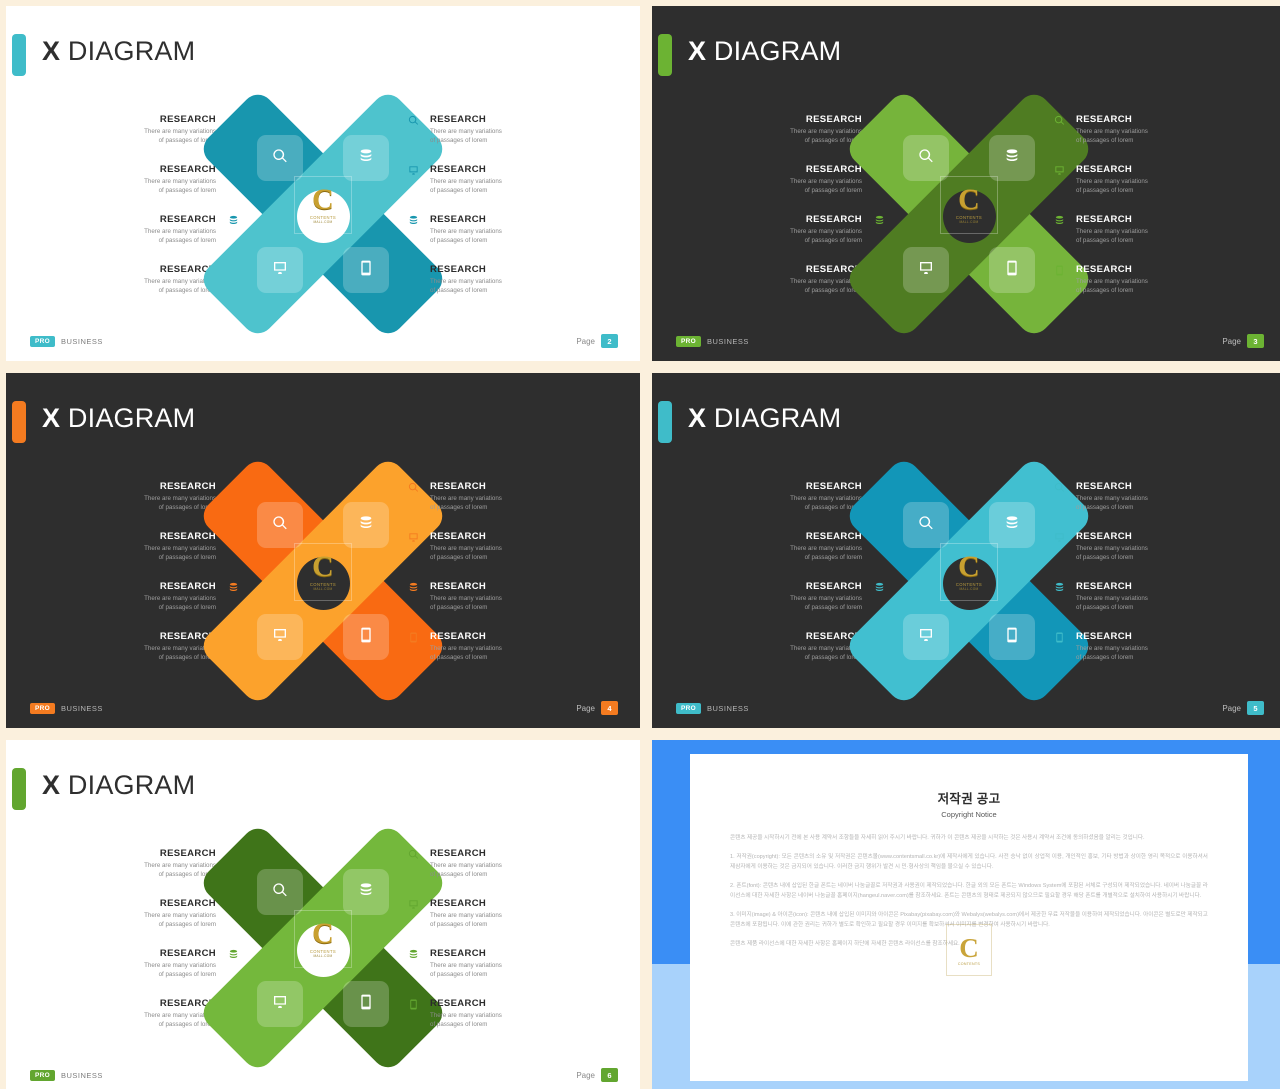 The width and height of the screenshot is (1280, 1089). I want to click on footer-pagination: Page 2, so click(597, 341).